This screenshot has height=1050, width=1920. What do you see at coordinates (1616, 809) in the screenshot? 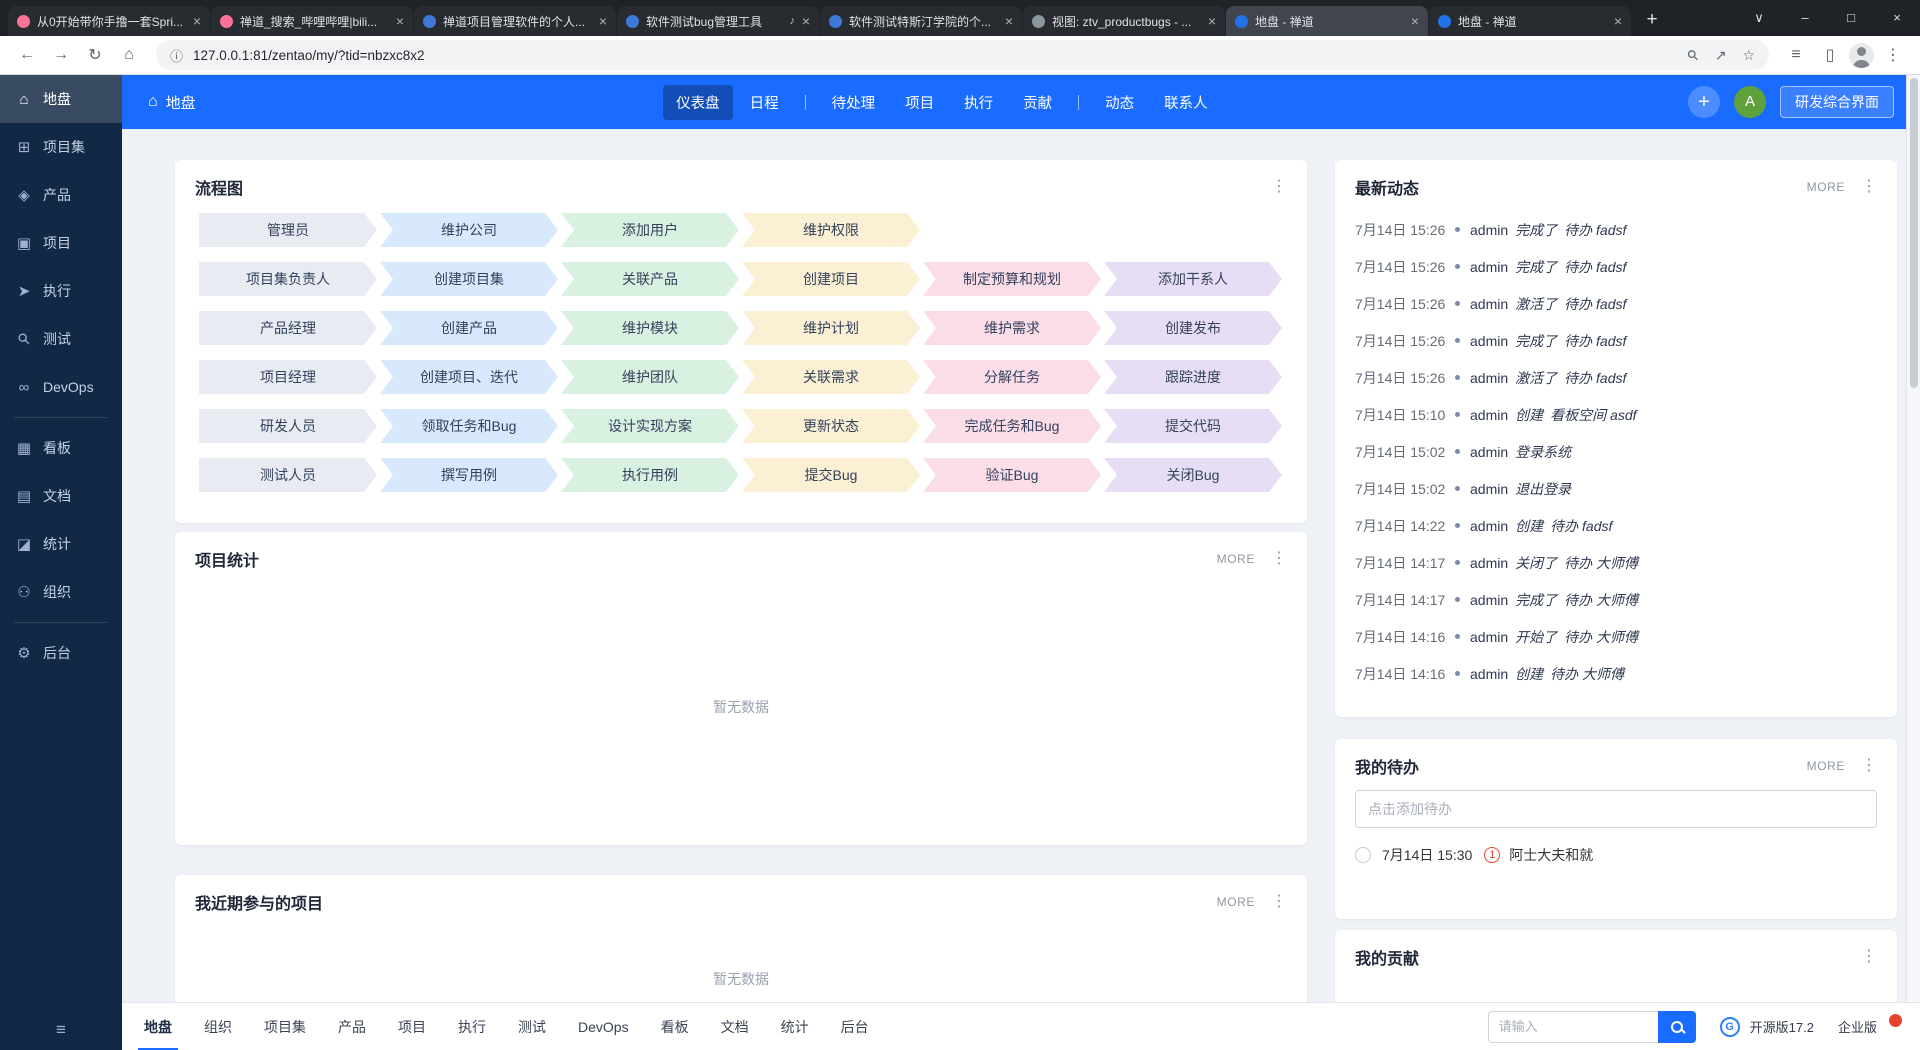
I see `add-todo-input` at bounding box center [1616, 809].